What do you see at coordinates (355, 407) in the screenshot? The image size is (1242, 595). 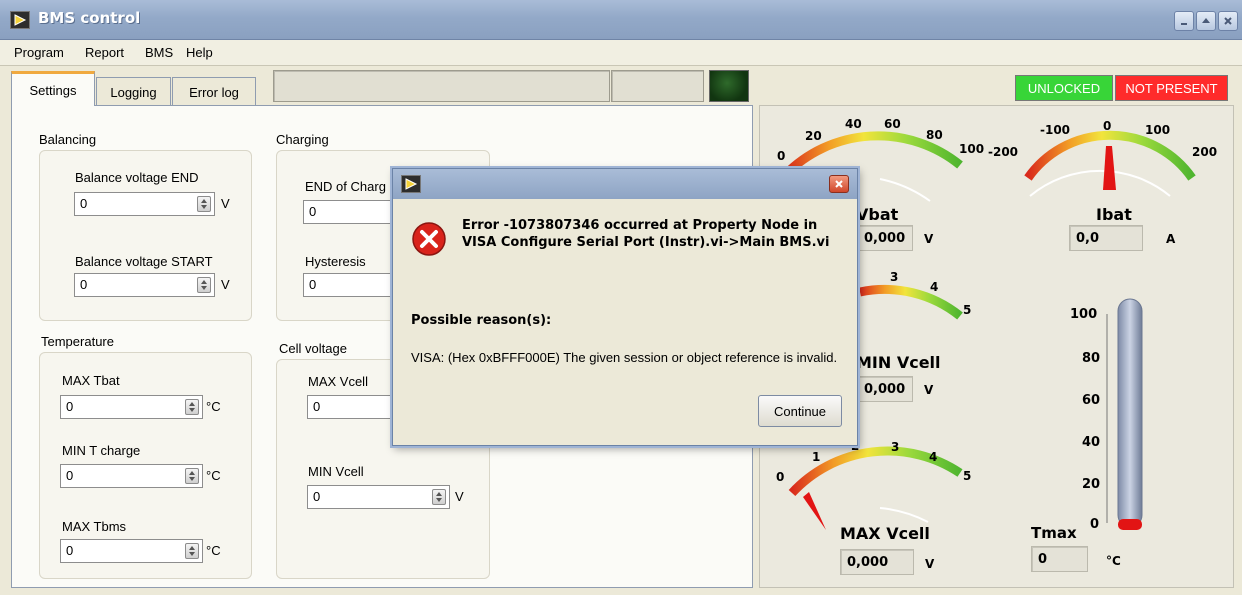 I see `max-vcell-input: 0` at bounding box center [355, 407].